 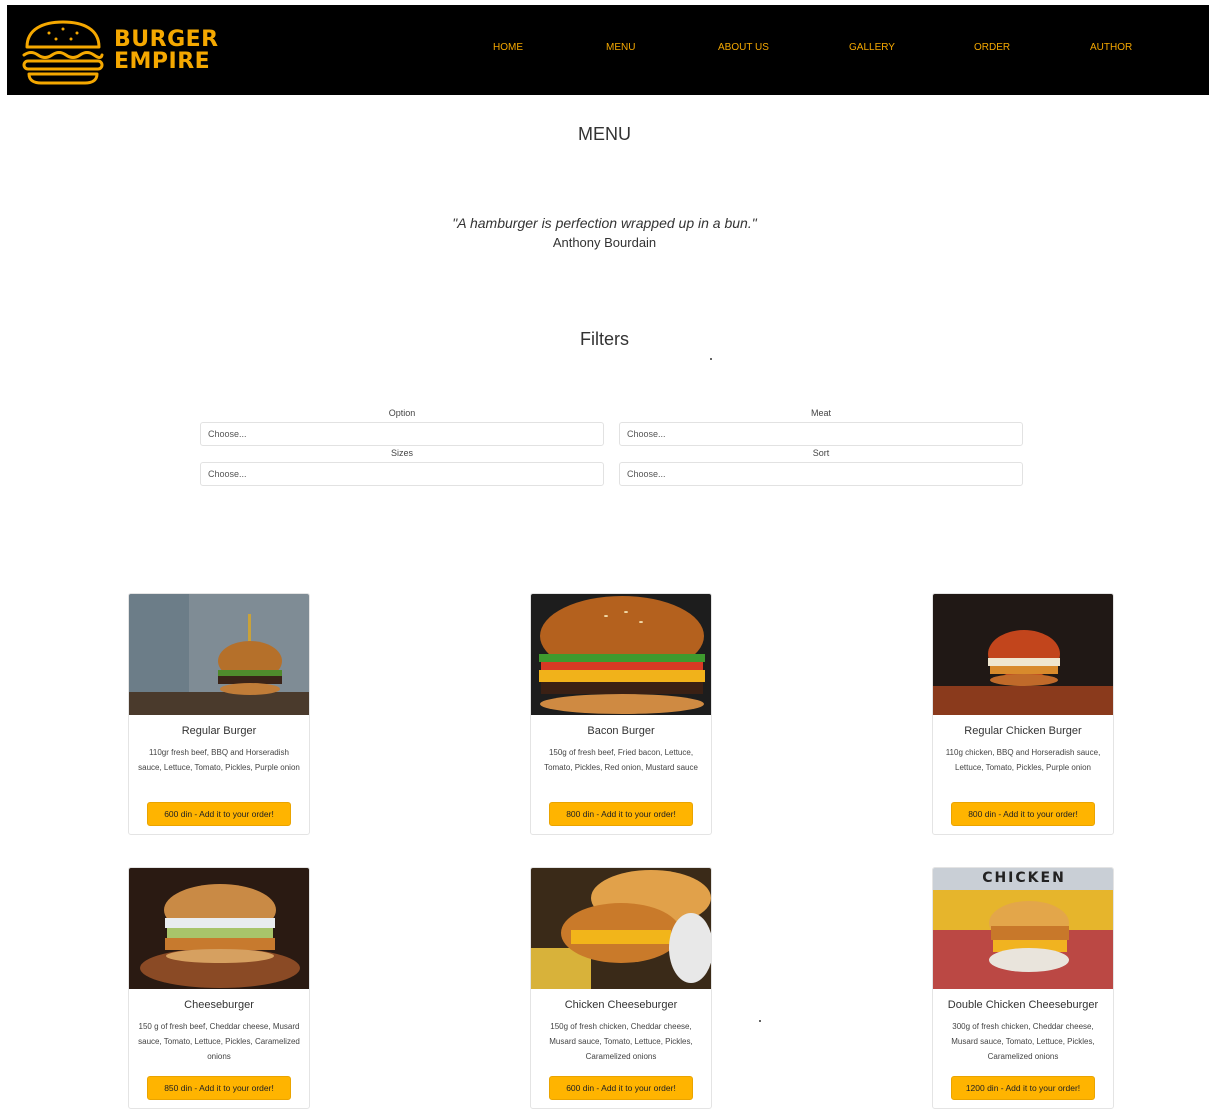 I want to click on sign-text: CHICKEN, so click(x=1024, y=878).